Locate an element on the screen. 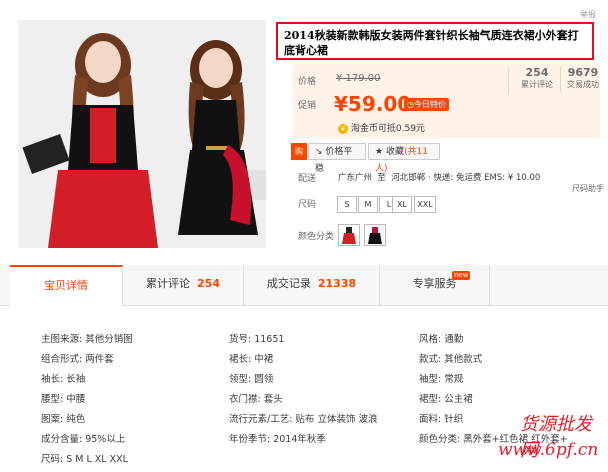 The width and height of the screenshot is (608, 472). attr-skirt-type: 裙型: 公主裙 is located at coordinates (446, 399).